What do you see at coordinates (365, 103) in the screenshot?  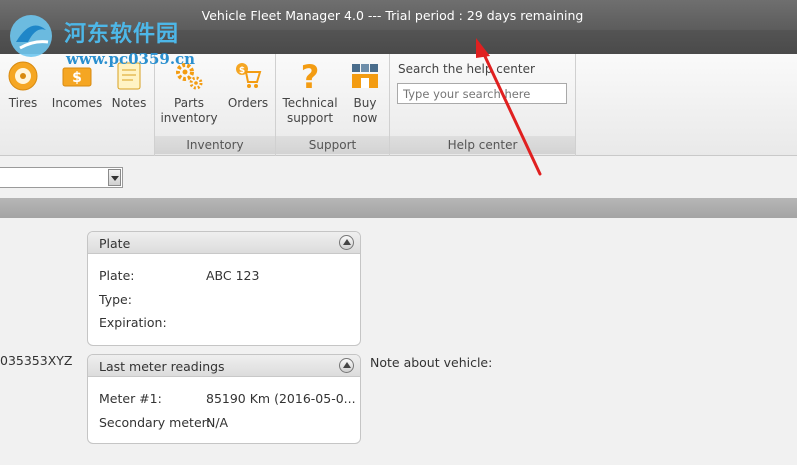 I see `buy-now-label-1: Buy` at bounding box center [365, 103].